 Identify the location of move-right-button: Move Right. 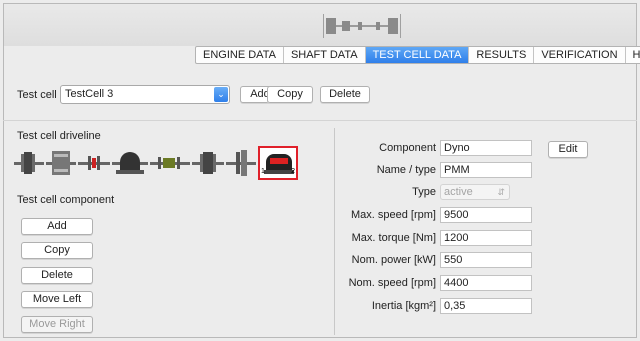
(57, 324).